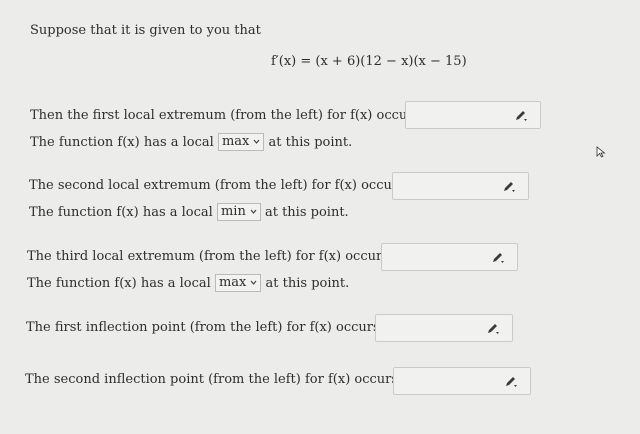  What do you see at coordinates (122, 142) in the screenshot?
I see `q1-type-pre: The function f(x) has a local` at bounding box center [122, 142].